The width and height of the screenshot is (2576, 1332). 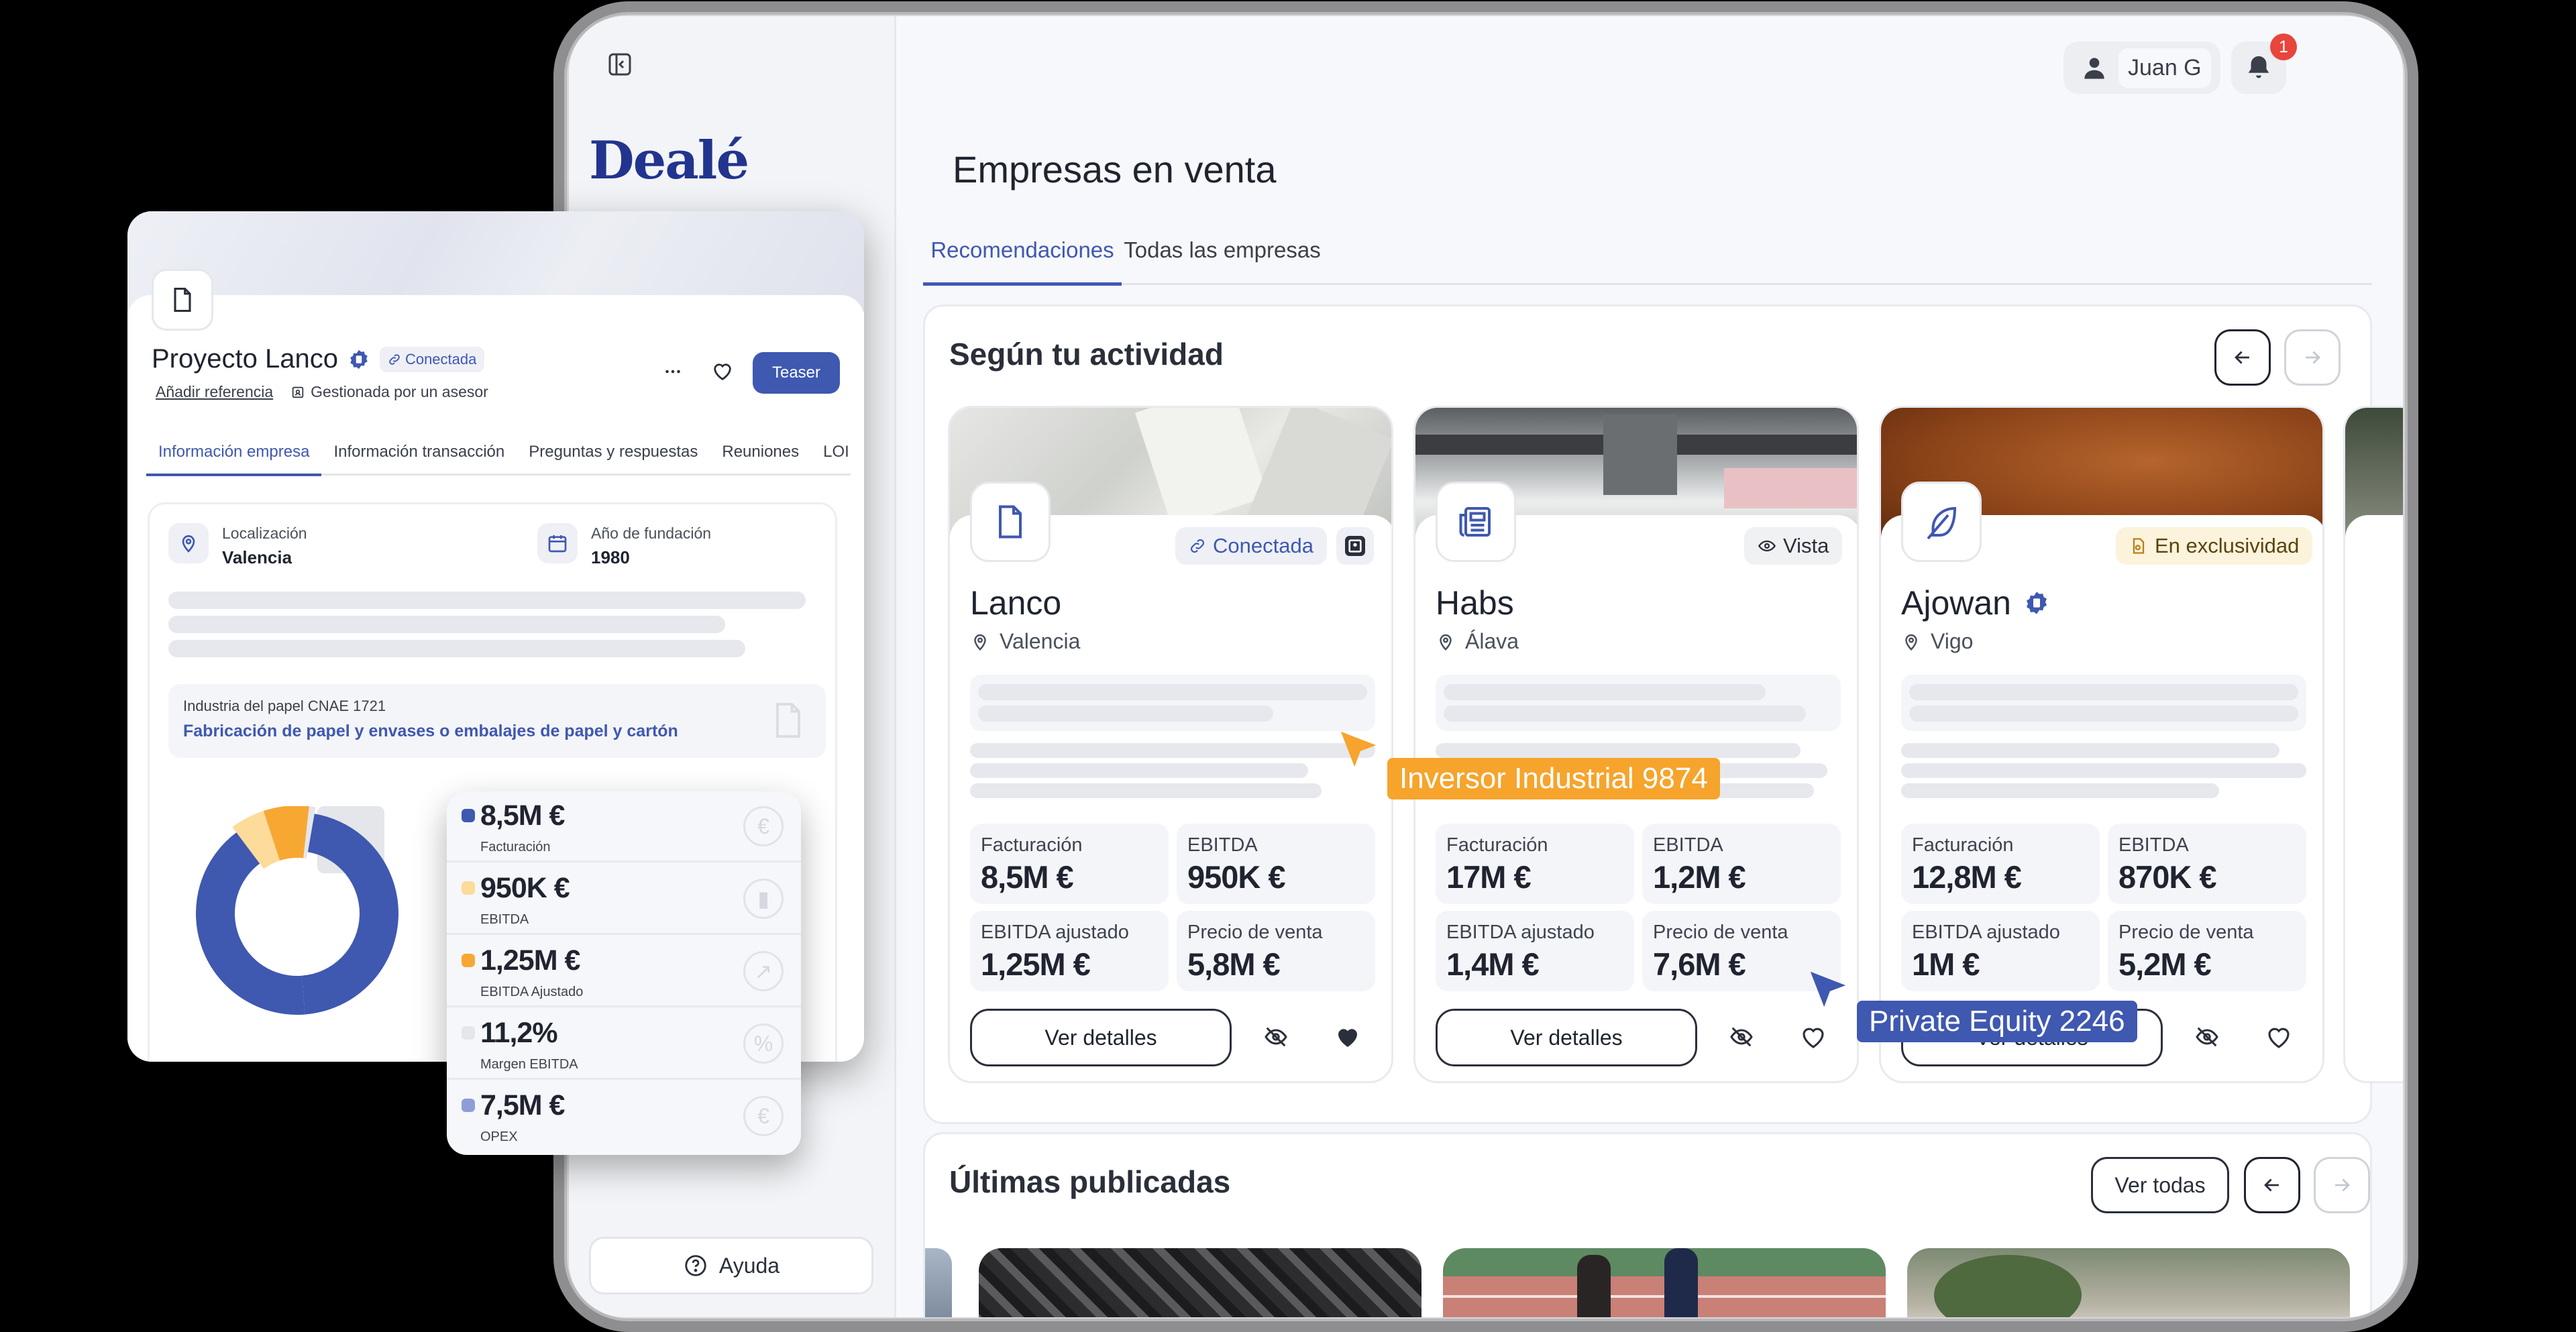 I want to click on status-badge: En exclusividad, so click(x=2214, y=546).